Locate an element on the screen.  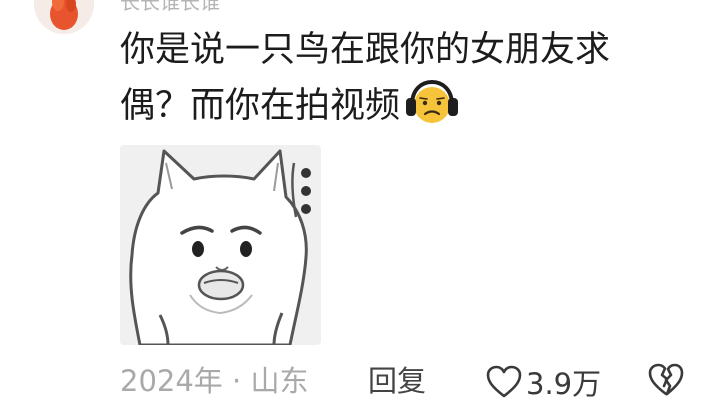
comment-date-location: 2024年 · 山东 is located at coordinates (214, 381).